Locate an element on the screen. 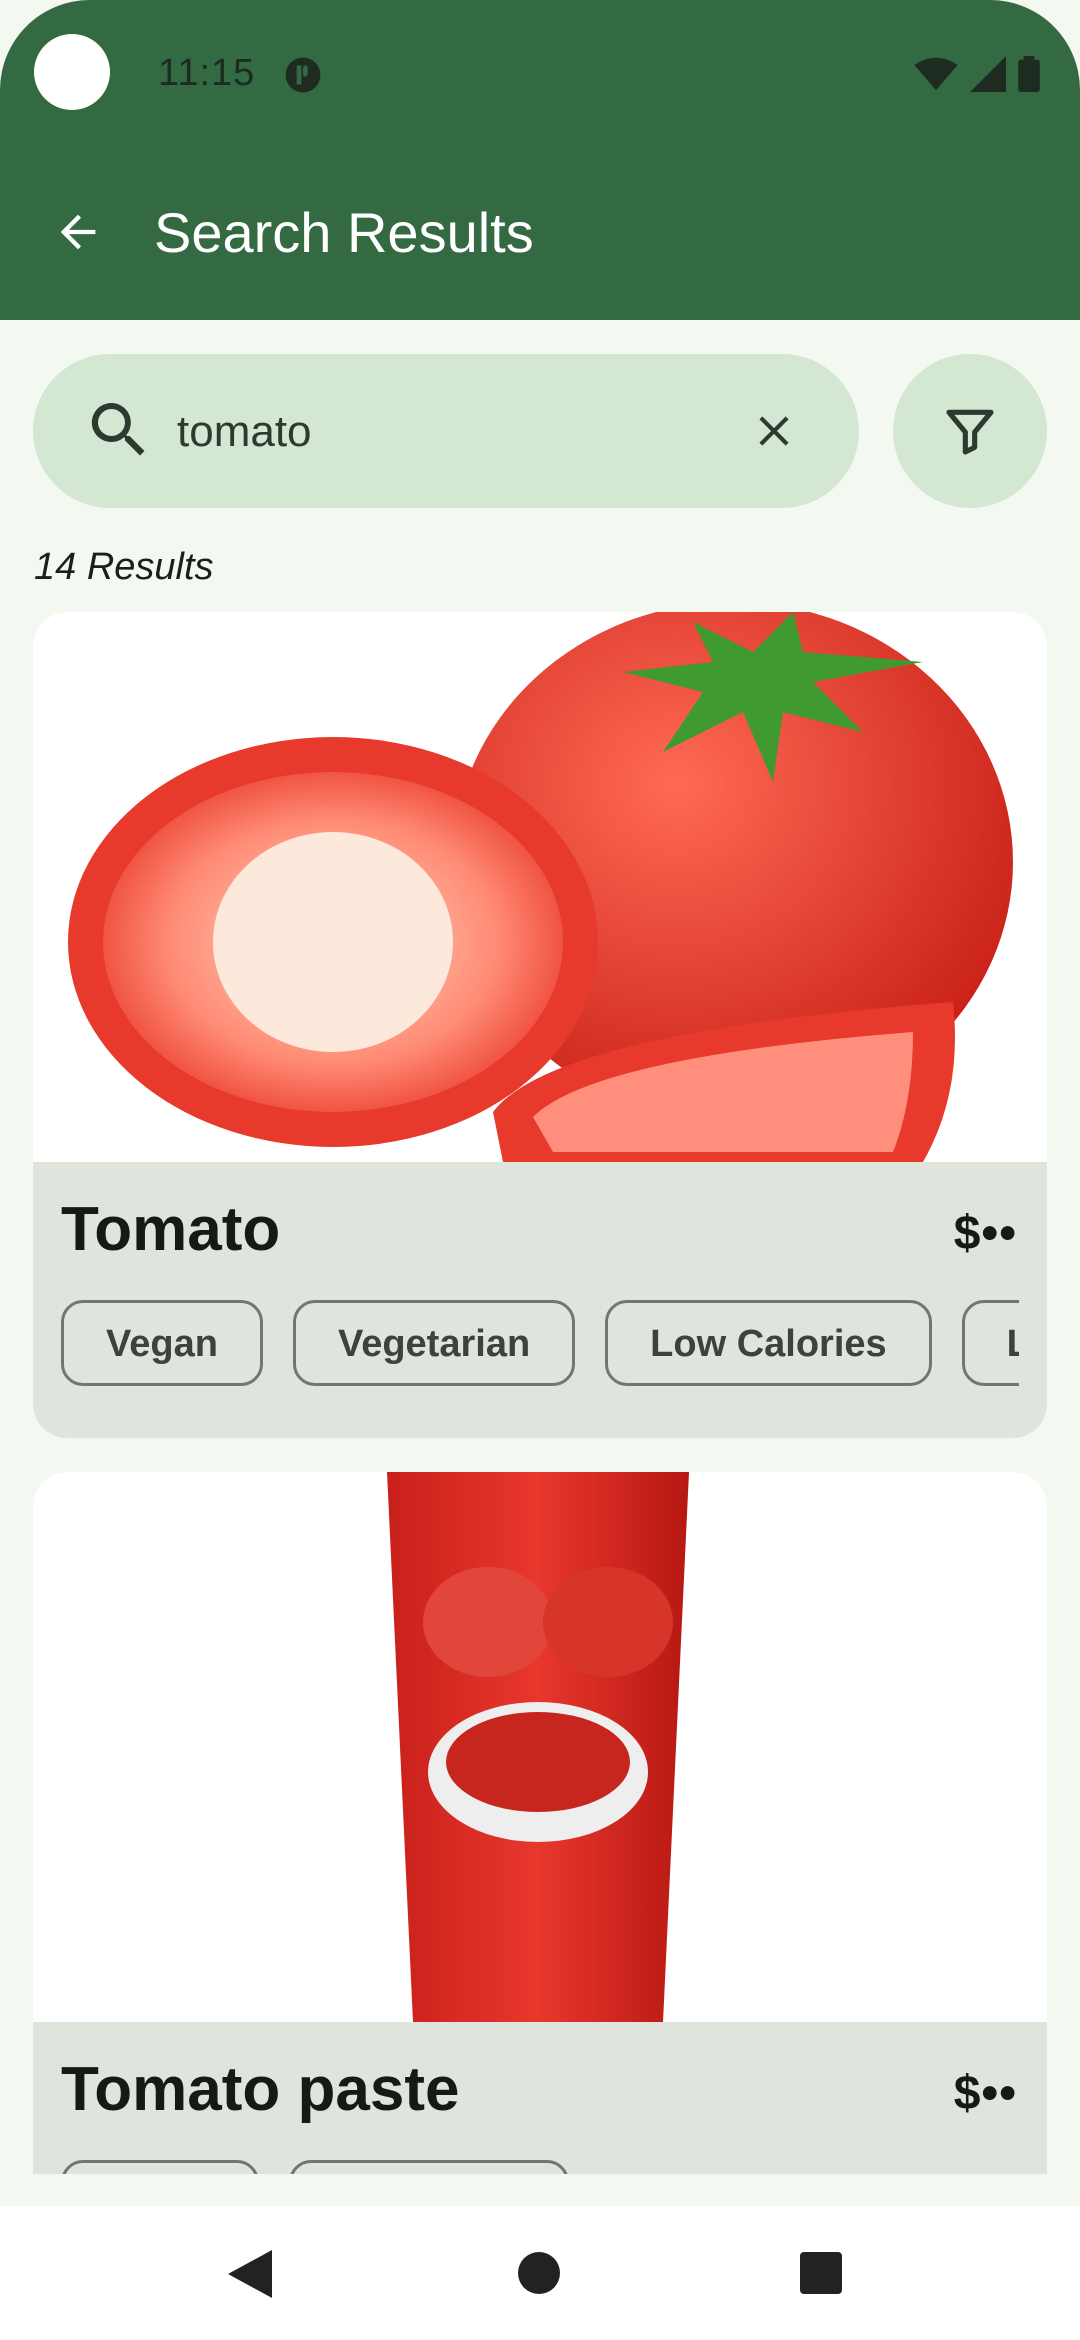  camera-cutout is located at coordinates (72, 72).